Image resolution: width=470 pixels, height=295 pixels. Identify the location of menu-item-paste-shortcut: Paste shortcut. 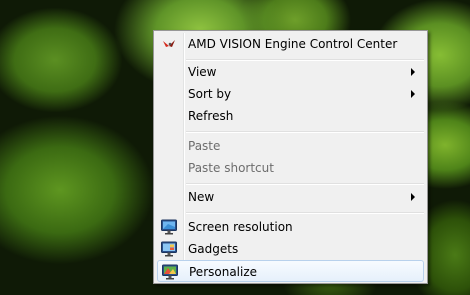
(290, 168).